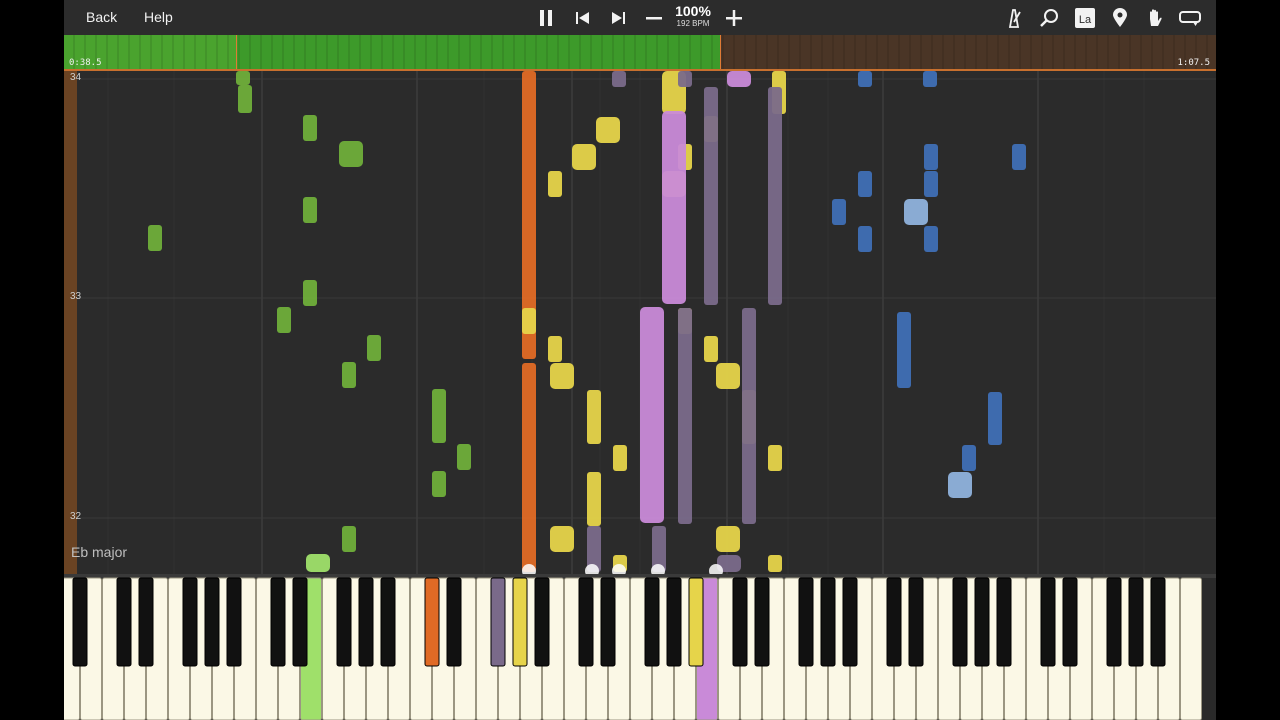 This screenshot has width=1280, height=720. I want to click on white-key, so click(1191, 648).